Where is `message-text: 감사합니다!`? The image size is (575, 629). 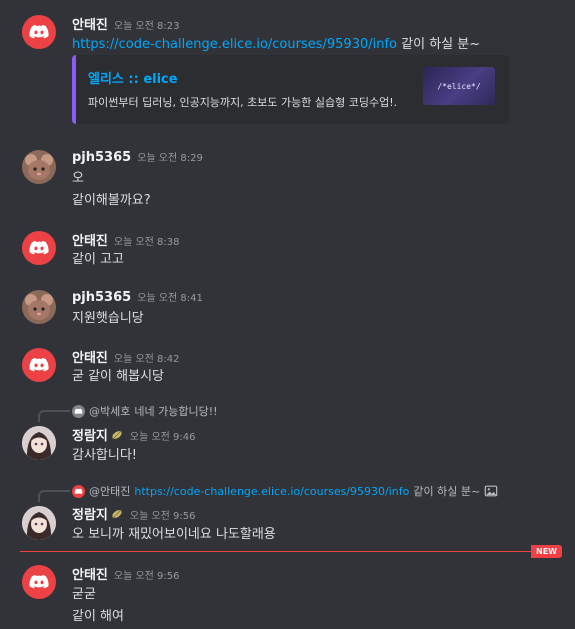 message-text: 감사합니다! is located at coordinates (105, 455).